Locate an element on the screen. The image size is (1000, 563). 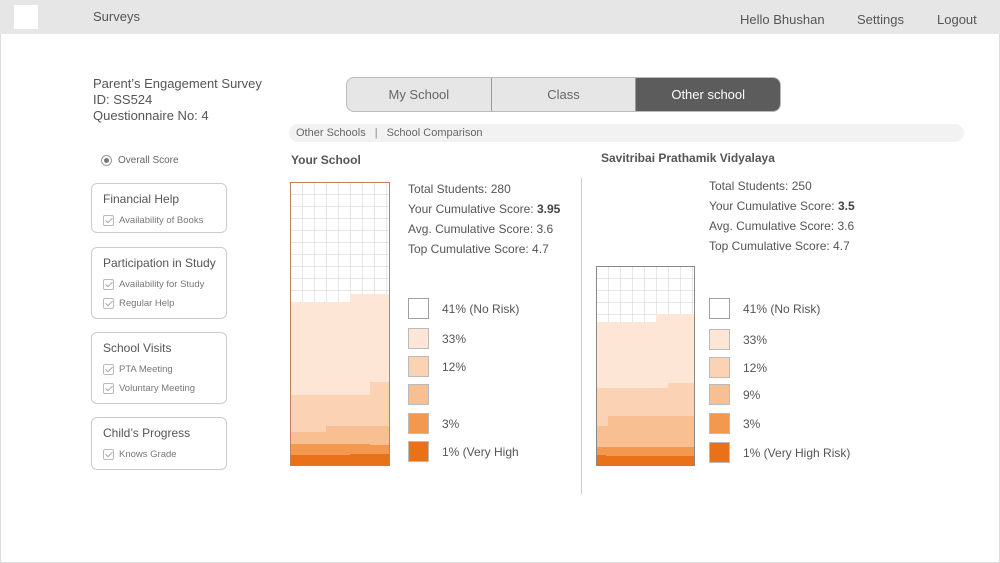
total-students: Total Students: 250 is located at coordinates (760, 186).